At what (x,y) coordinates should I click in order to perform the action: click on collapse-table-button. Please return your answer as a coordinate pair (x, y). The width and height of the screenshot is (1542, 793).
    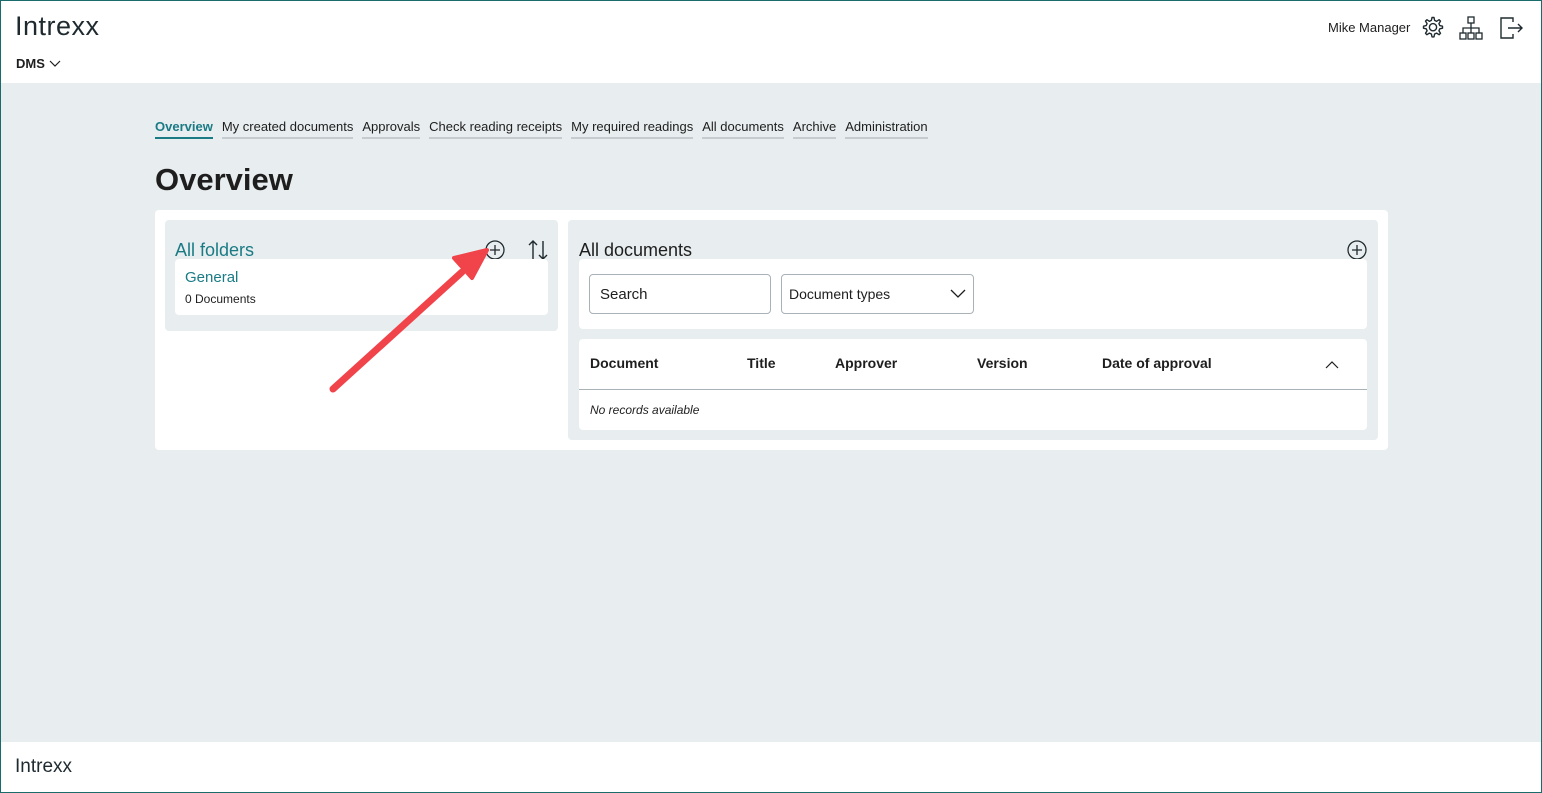
    Looking at the image, I should click on (1332, 364).